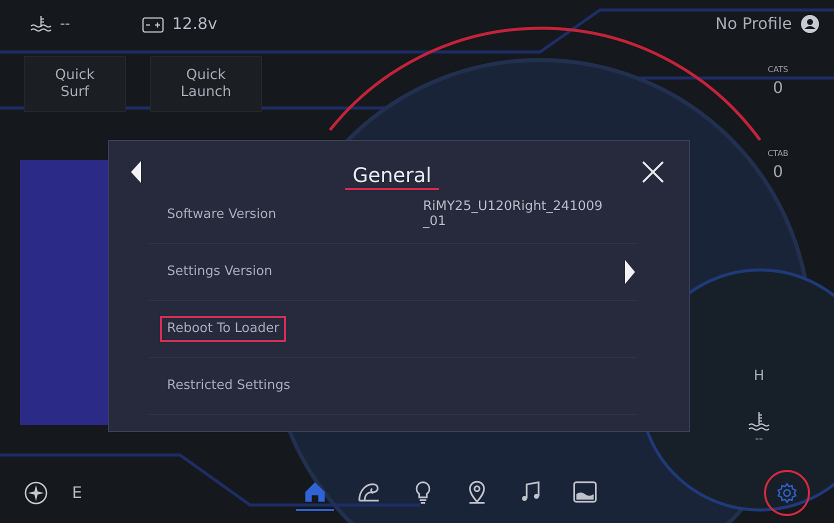 Image resolution: width=834 pixels, height=523 pixels. Describe the element at coordinates (41, 24) in the screenshot. I see `water-temperature-icon` at that location.